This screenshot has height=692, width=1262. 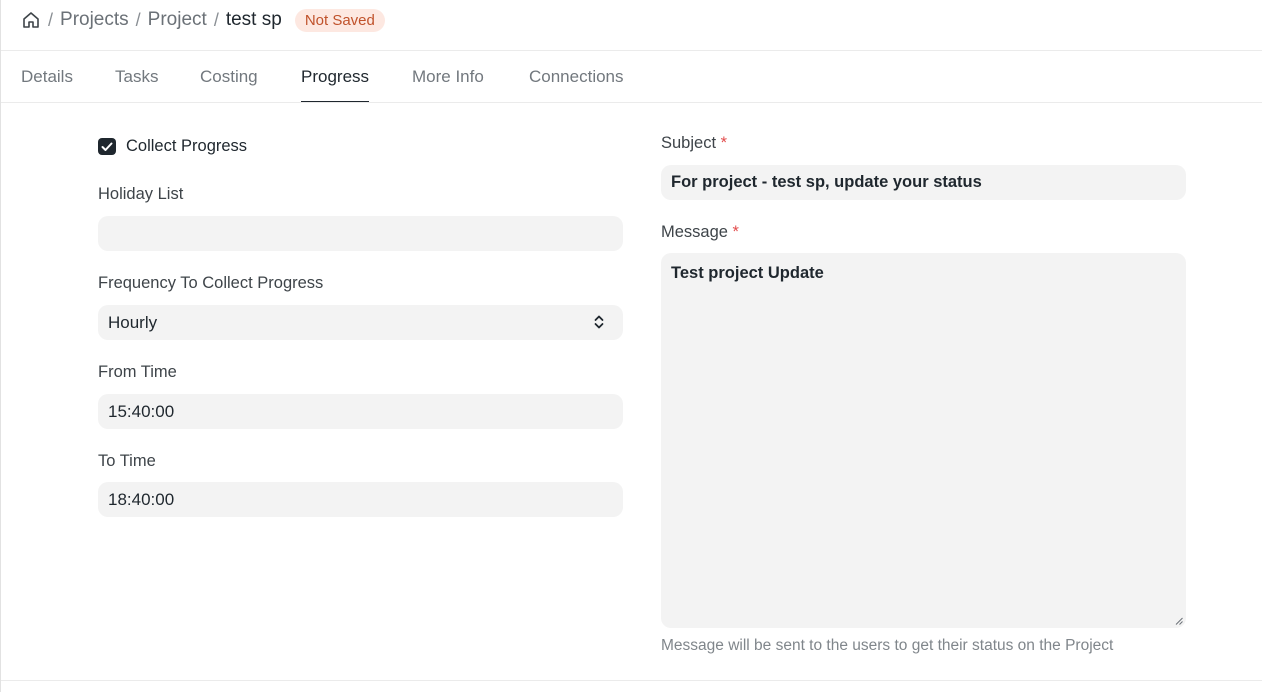 I want to click on select-arrows-icon, so click(x=599, y=322).